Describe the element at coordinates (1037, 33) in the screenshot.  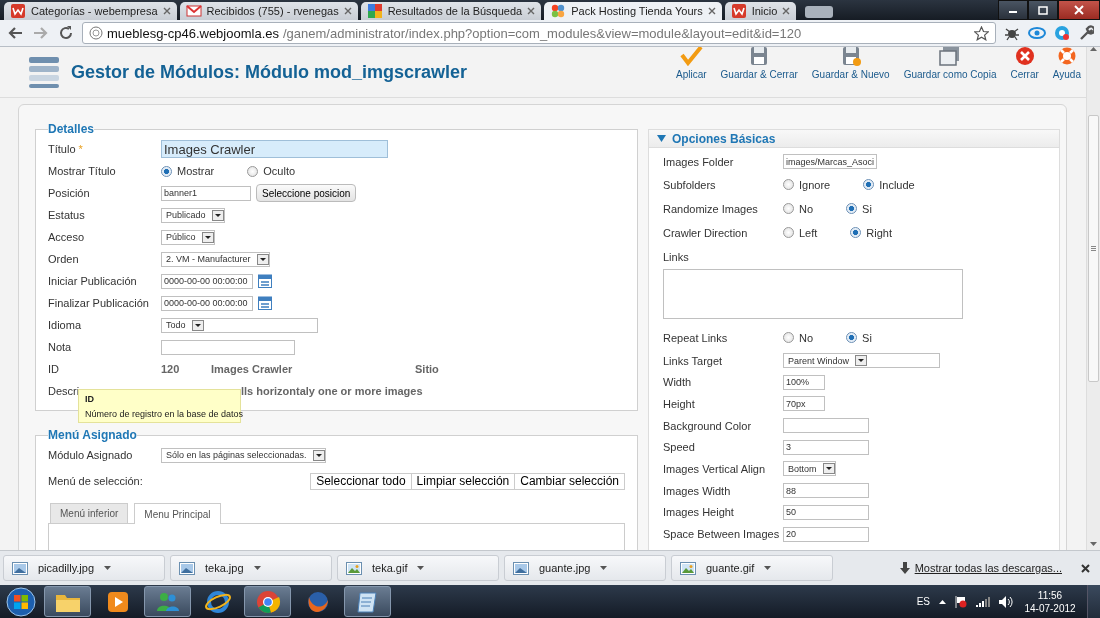
I see `eye-icon` at that location.